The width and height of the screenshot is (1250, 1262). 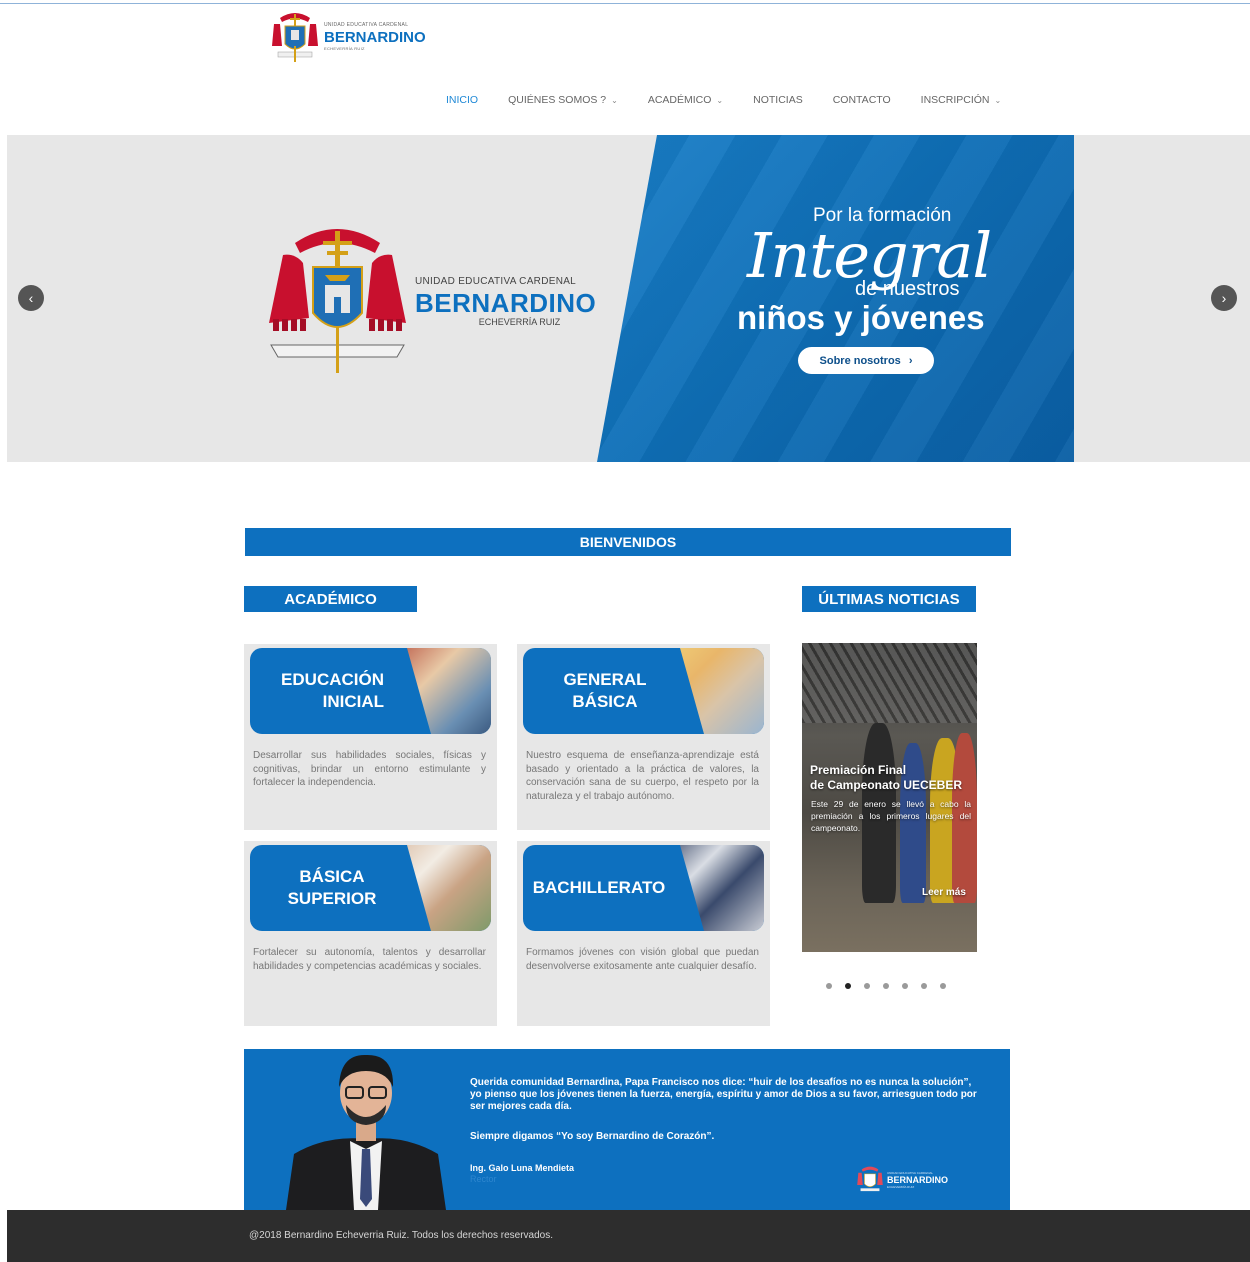 I want to click on card-title-line2: SUPERIOR, so click(x=332, y=898).